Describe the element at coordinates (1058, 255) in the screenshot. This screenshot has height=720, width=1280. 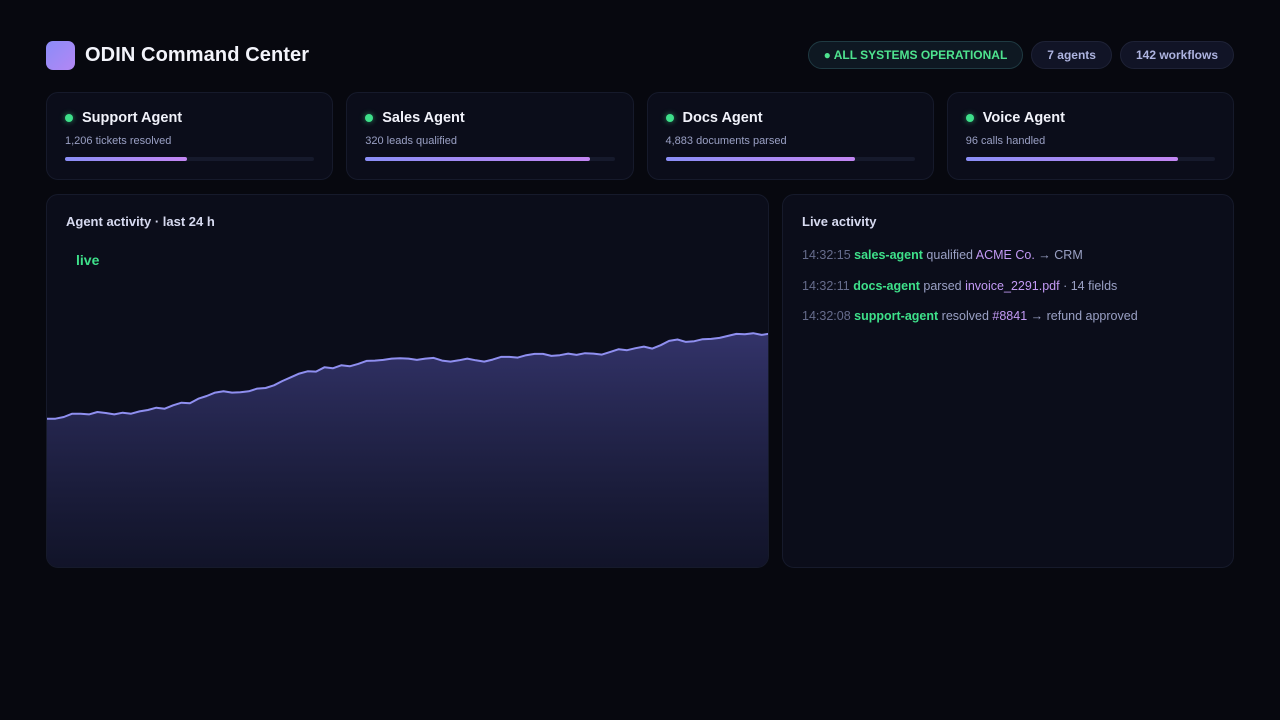
I see `feed-result: → CRM` at that location.